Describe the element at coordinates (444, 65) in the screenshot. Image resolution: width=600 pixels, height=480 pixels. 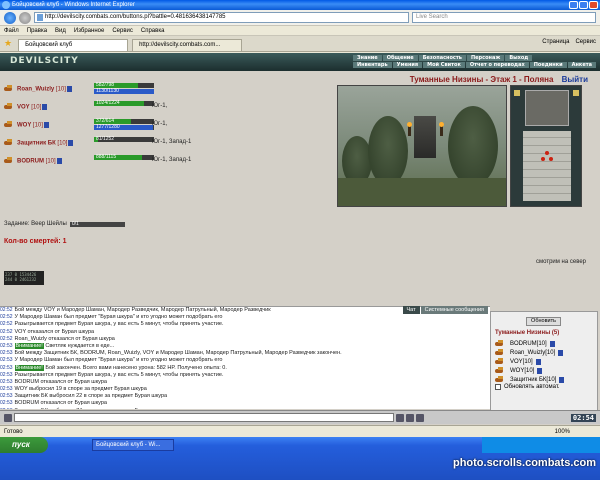
I see `game-nav-item: Мой Свиток` at that location.